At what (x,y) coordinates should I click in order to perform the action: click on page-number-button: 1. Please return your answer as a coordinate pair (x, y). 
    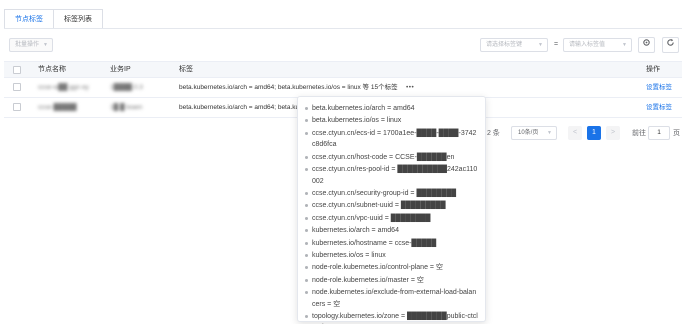
    Looking at the image, I should click on (594, 133).